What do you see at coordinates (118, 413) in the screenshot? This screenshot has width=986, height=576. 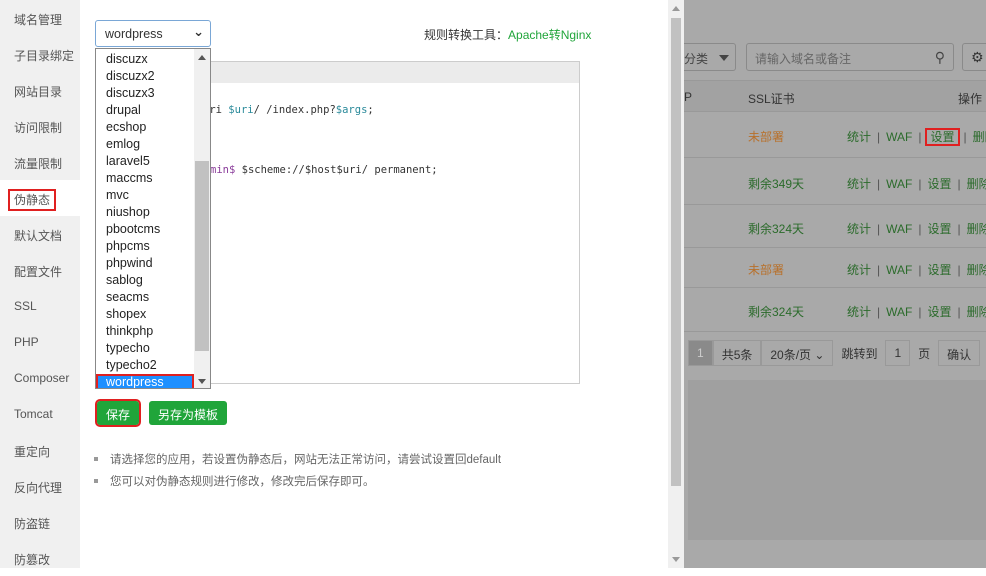 I see `save-button: 保存` at bounding box center [118, 413].